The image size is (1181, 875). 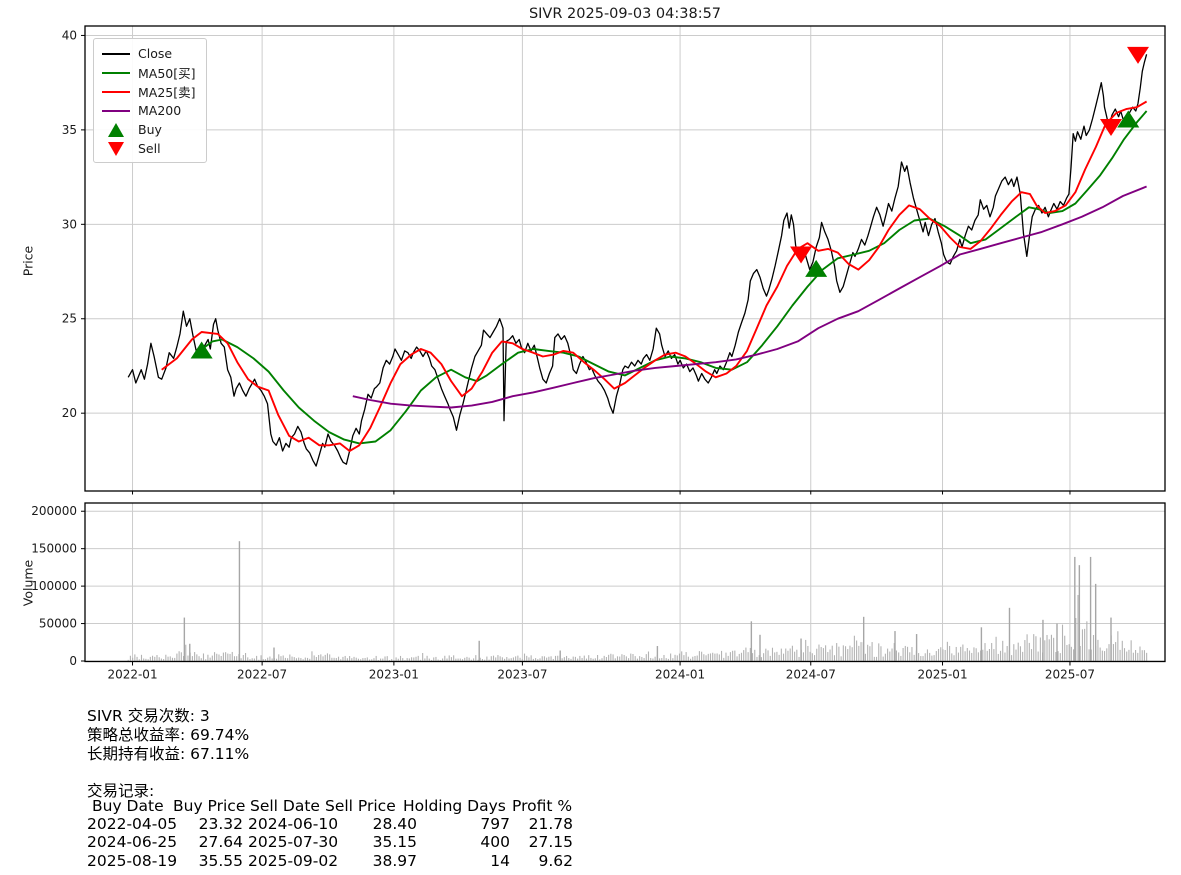 I want to click on legend-item-sell: Sell, so click(x=150, y=148).